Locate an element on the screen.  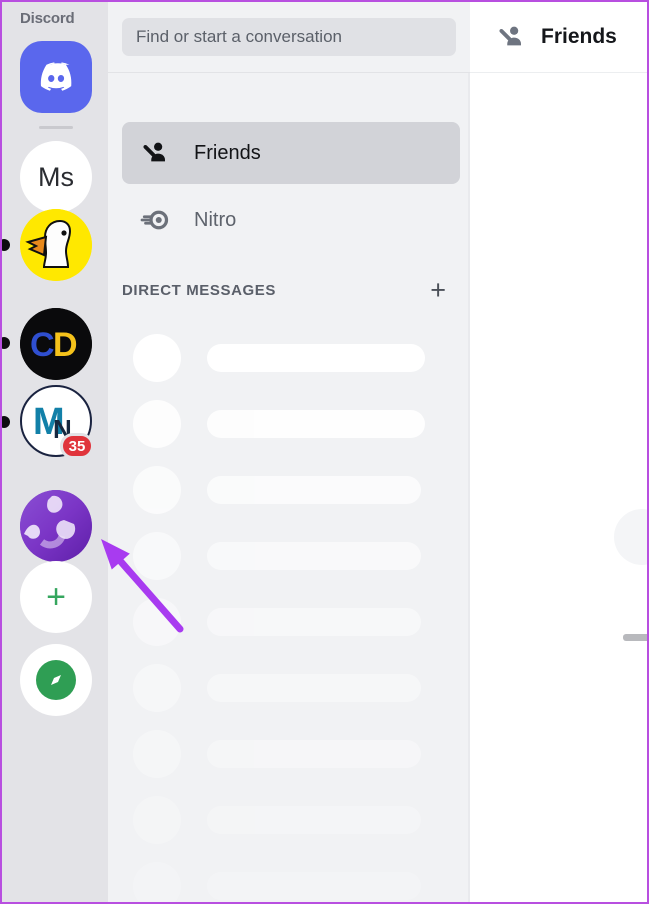
purple-server-avatar-icon is located at coordinates (56, 526).